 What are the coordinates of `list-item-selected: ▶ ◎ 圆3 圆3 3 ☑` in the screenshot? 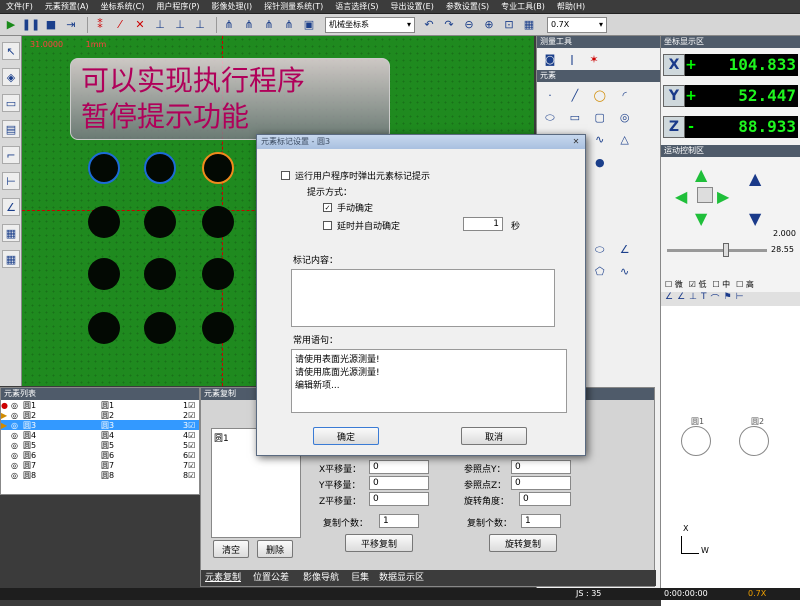 It's located at (100, 425).